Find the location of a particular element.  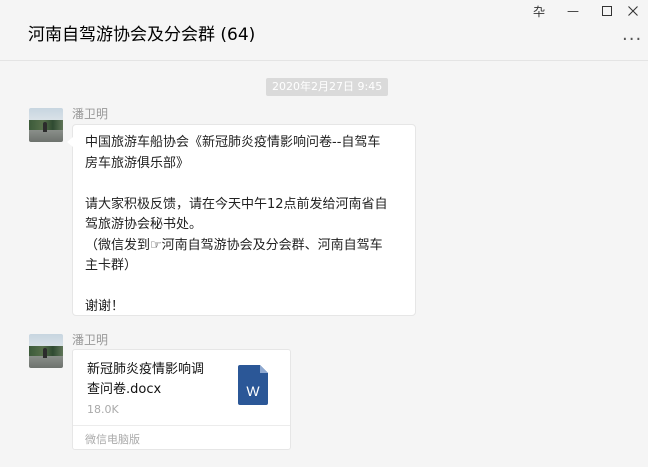

message-line: 请大家积极反馈，请在今天中午12点前发给河南省自 is located at coordinates (236, 204).